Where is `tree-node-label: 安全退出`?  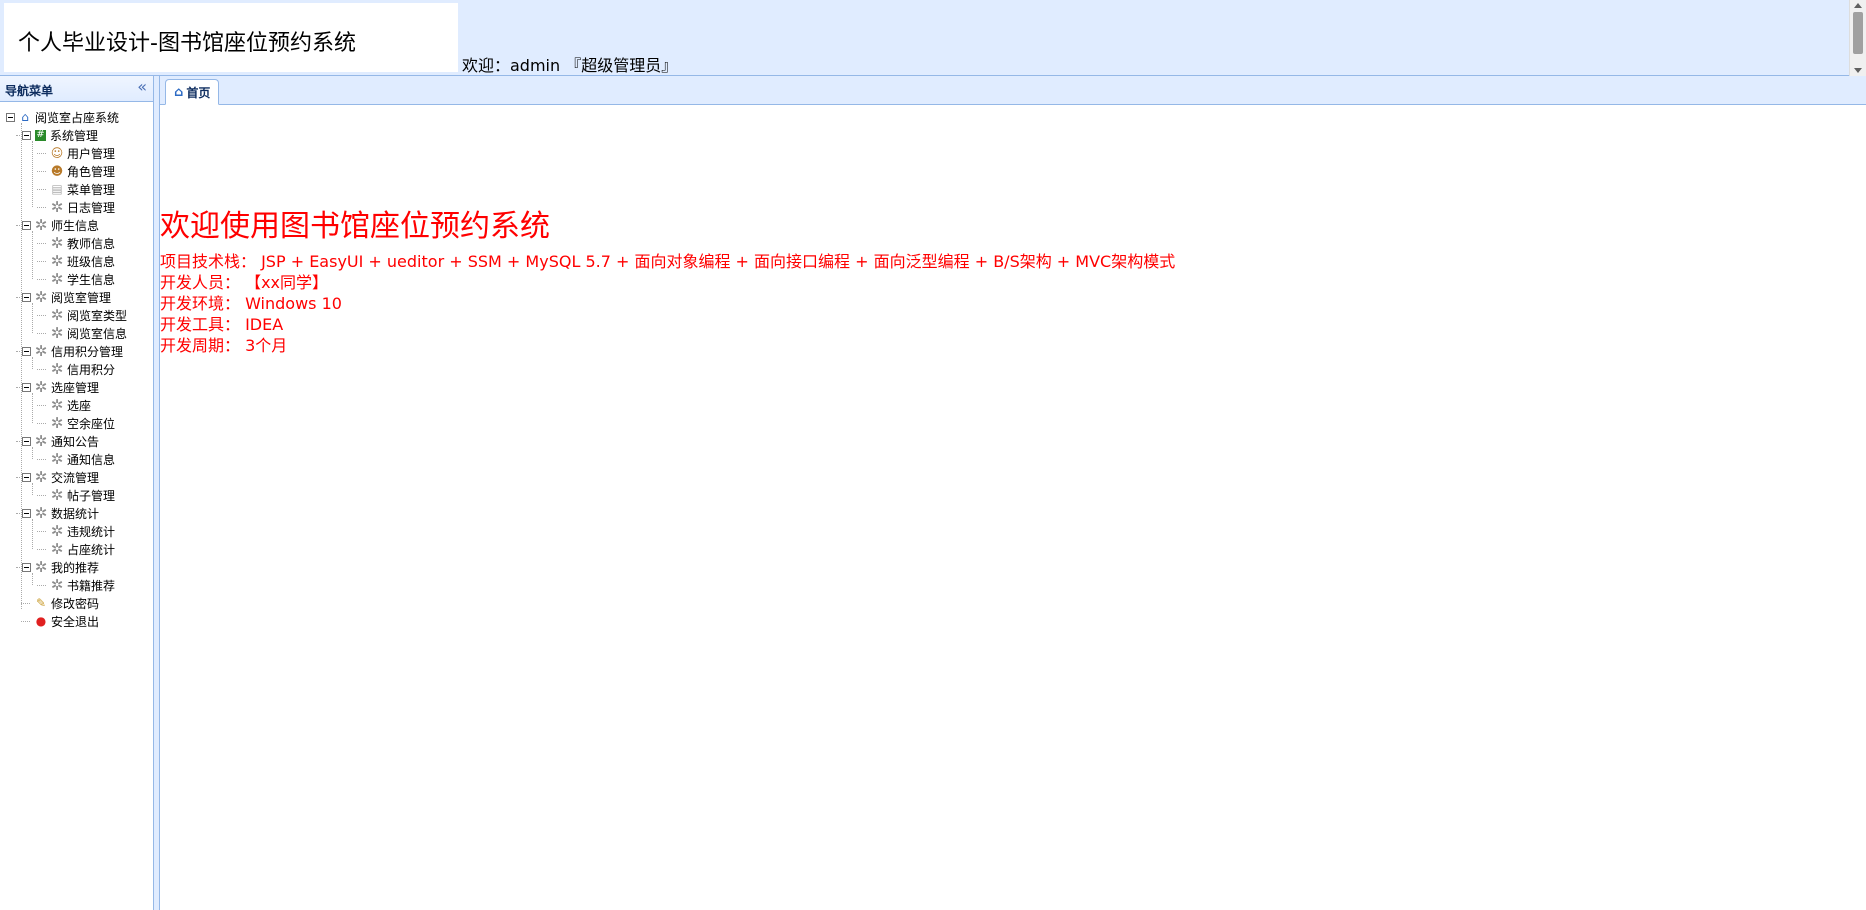
tree-node-label: 安全退出 is located at coordinates (75, 621).